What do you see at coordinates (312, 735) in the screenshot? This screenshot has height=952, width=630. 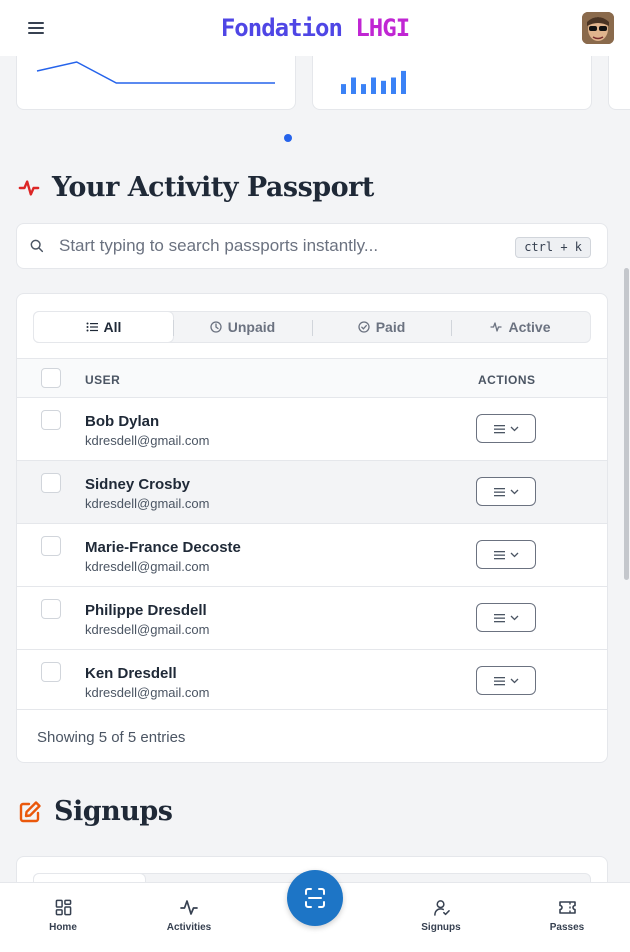 I see `table-footer: Showing 5 of 5 entries` at bounding box center [312, 735].